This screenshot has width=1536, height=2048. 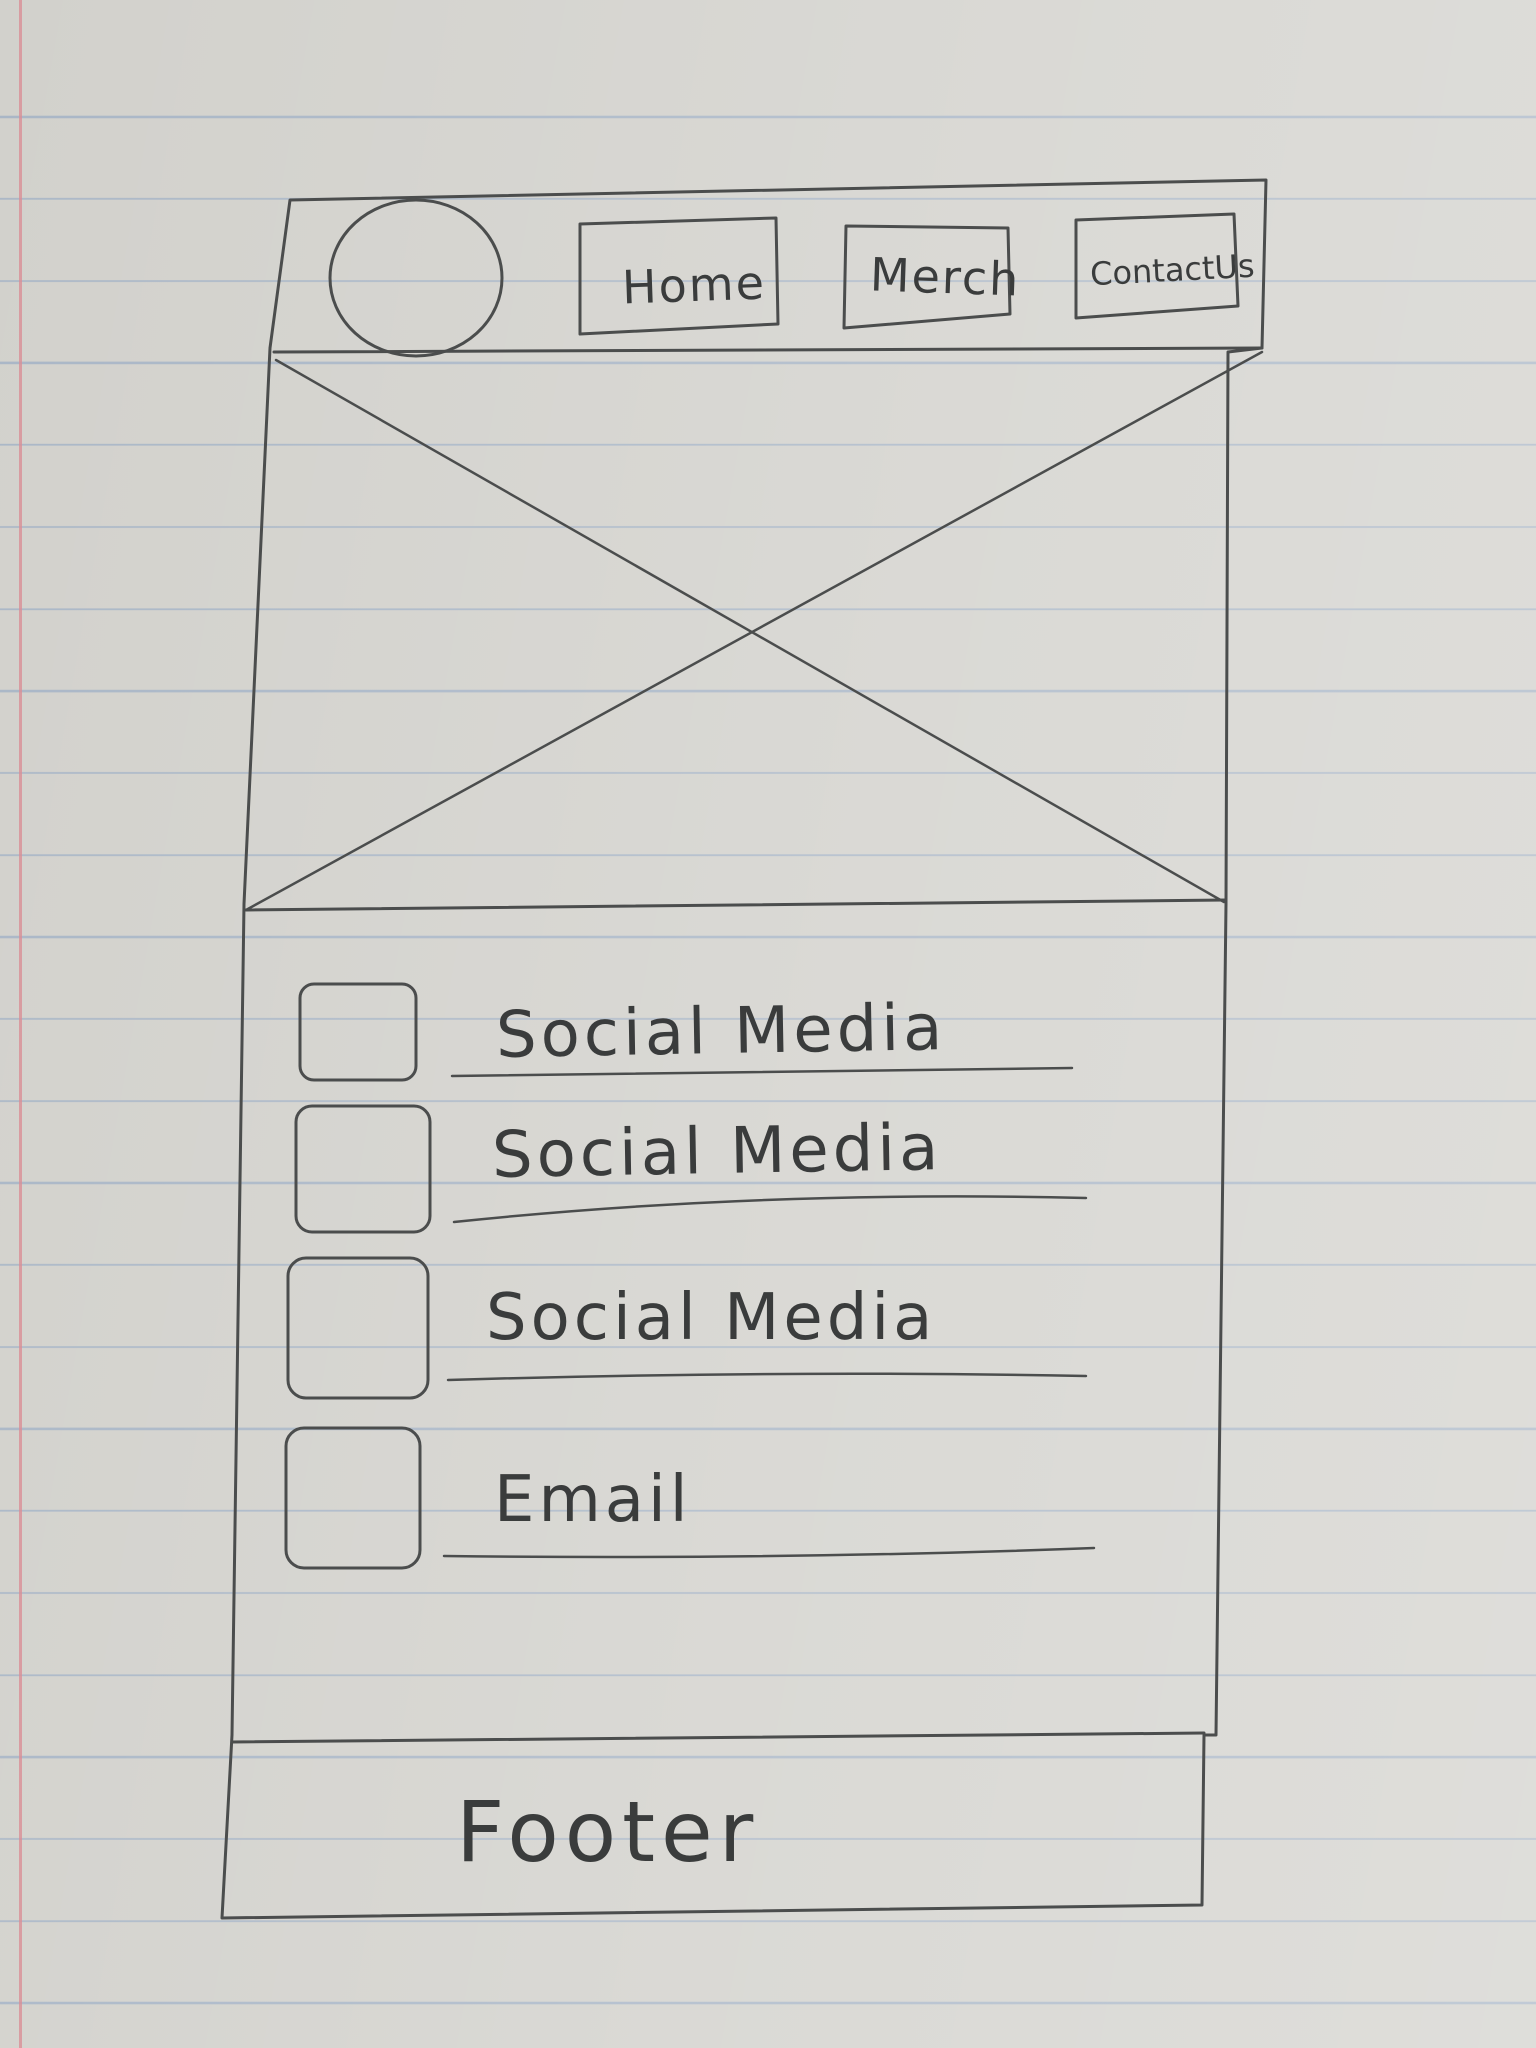 I want to click on social-media-link-1: Social Media, so click(x=721, y=1032).